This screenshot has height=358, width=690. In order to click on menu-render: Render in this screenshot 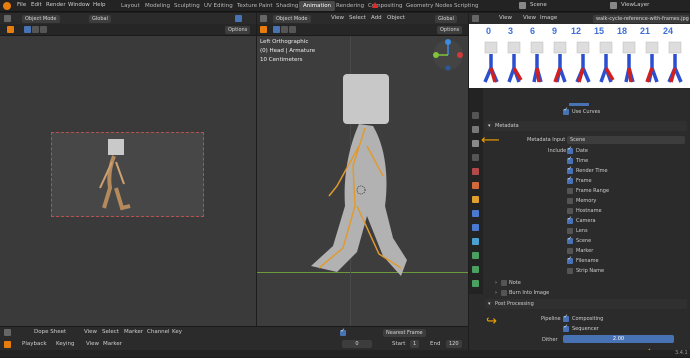, I will do `click(56, 5)`.